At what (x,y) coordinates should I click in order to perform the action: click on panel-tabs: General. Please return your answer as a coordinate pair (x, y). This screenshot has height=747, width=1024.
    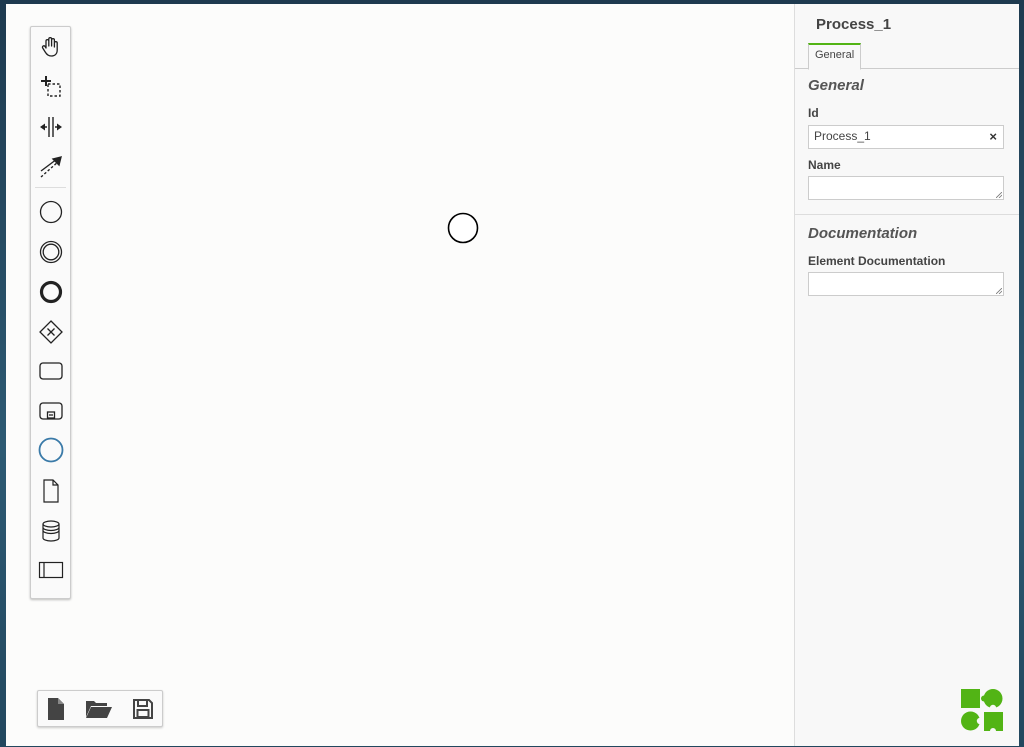
    Looking at the image, I should click on (907, 55).